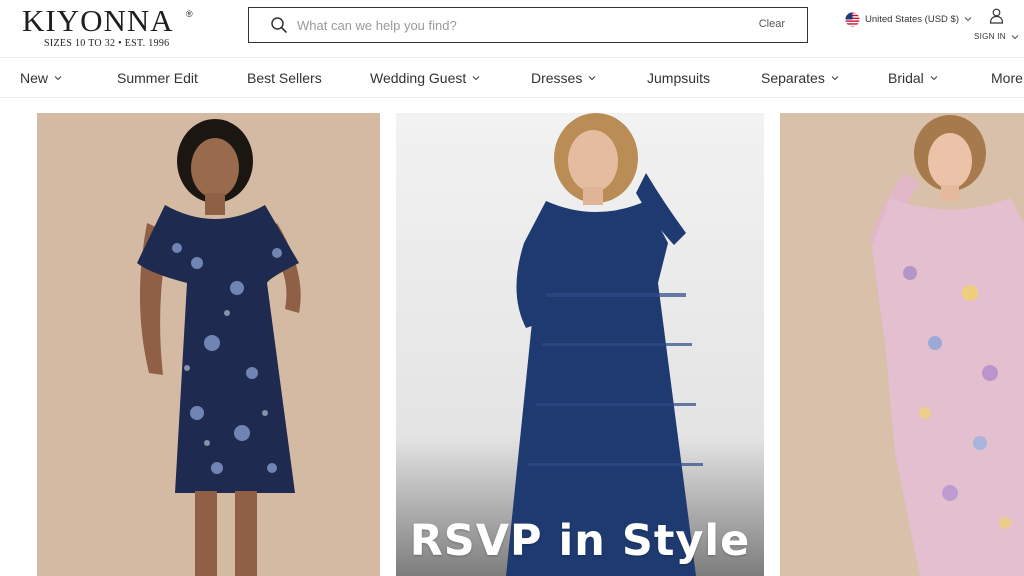 This screenshot has height=576, width=1024. I want to click on nav-item-more: More, so click(1007, 78).